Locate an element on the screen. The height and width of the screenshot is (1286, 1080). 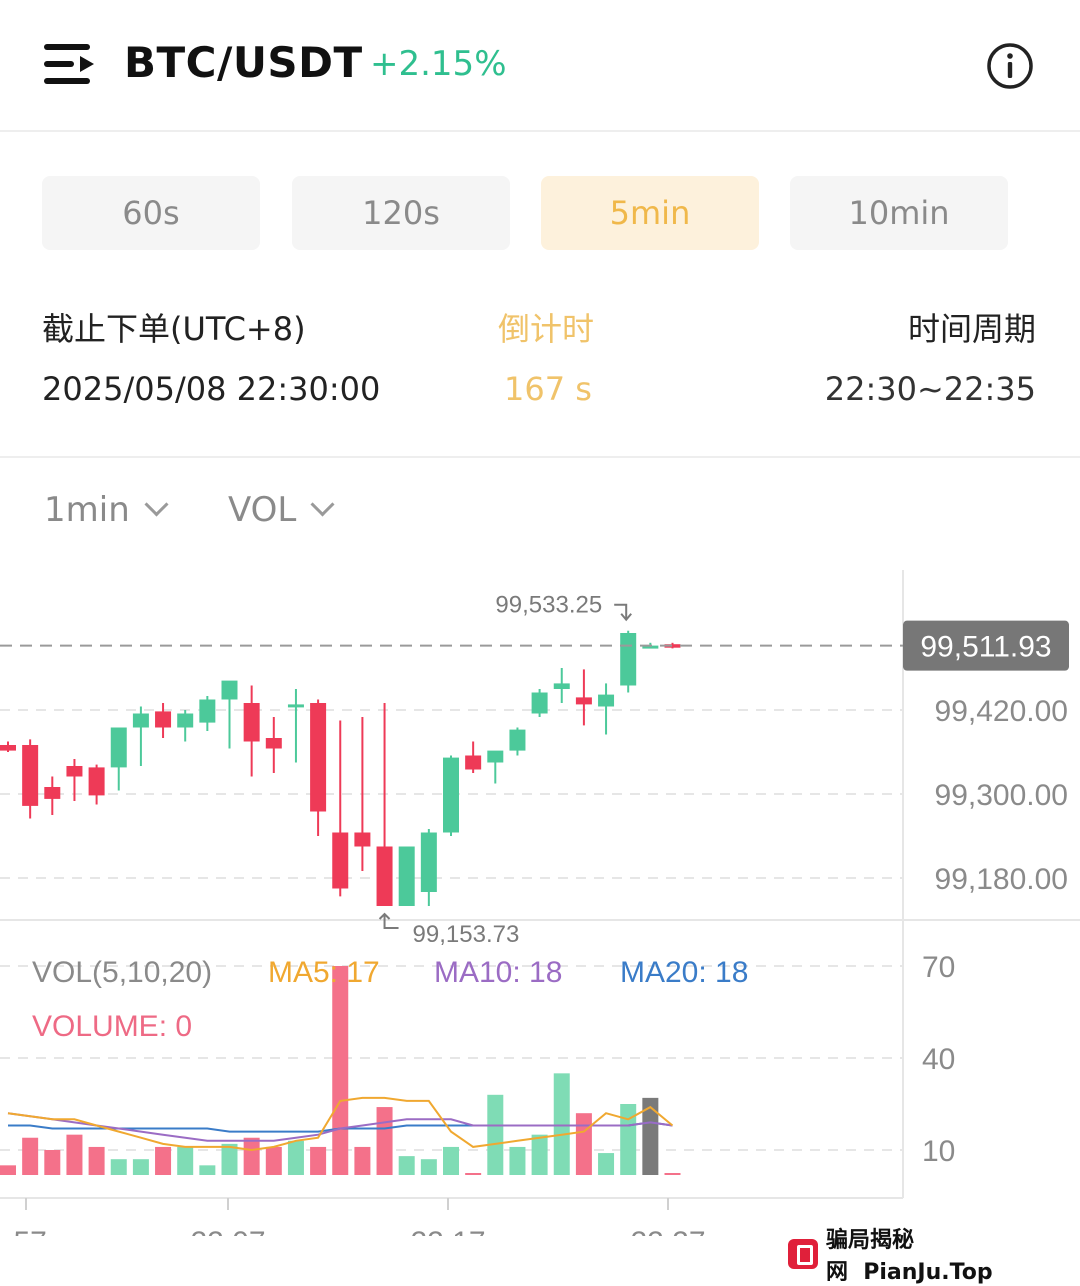
trading-pair-title: BTC/USDT is located at coordinates (243, 62).